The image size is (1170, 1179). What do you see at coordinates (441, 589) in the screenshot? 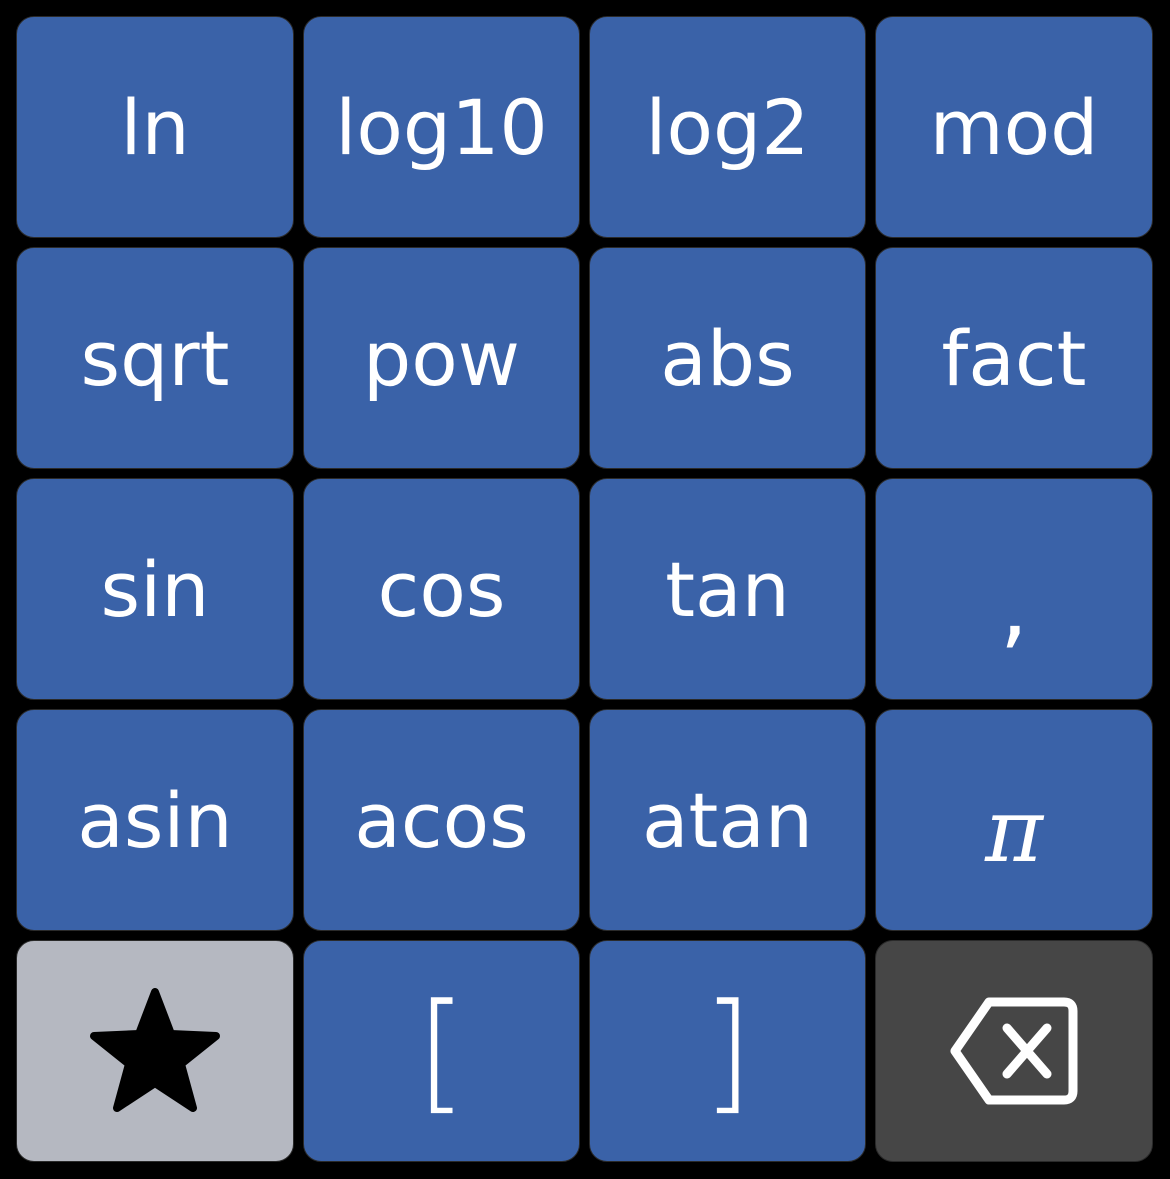
I see `key-cos: cos` at bounding box center [441, 589].